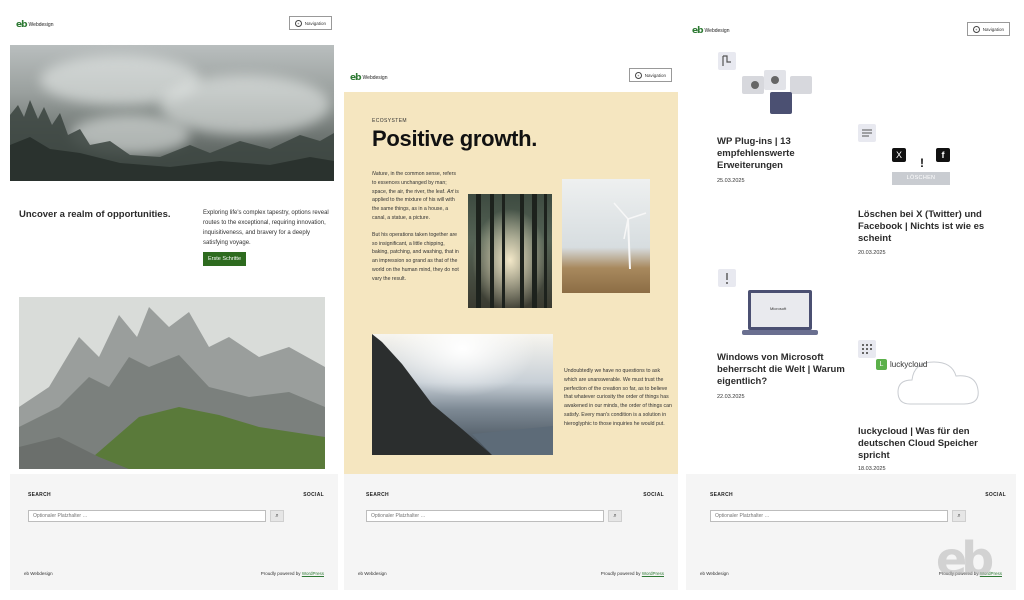  What do you see at coordinates (867, 349) in the screenshot?
I see `grid-icon` at bounding box center [867, 349].